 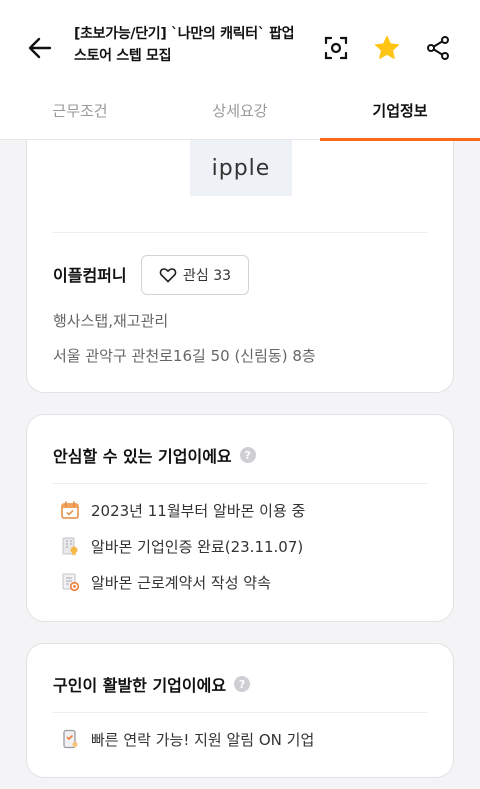 I want to click on tab-company-info: 기업정보, so click(x=400, y=110).